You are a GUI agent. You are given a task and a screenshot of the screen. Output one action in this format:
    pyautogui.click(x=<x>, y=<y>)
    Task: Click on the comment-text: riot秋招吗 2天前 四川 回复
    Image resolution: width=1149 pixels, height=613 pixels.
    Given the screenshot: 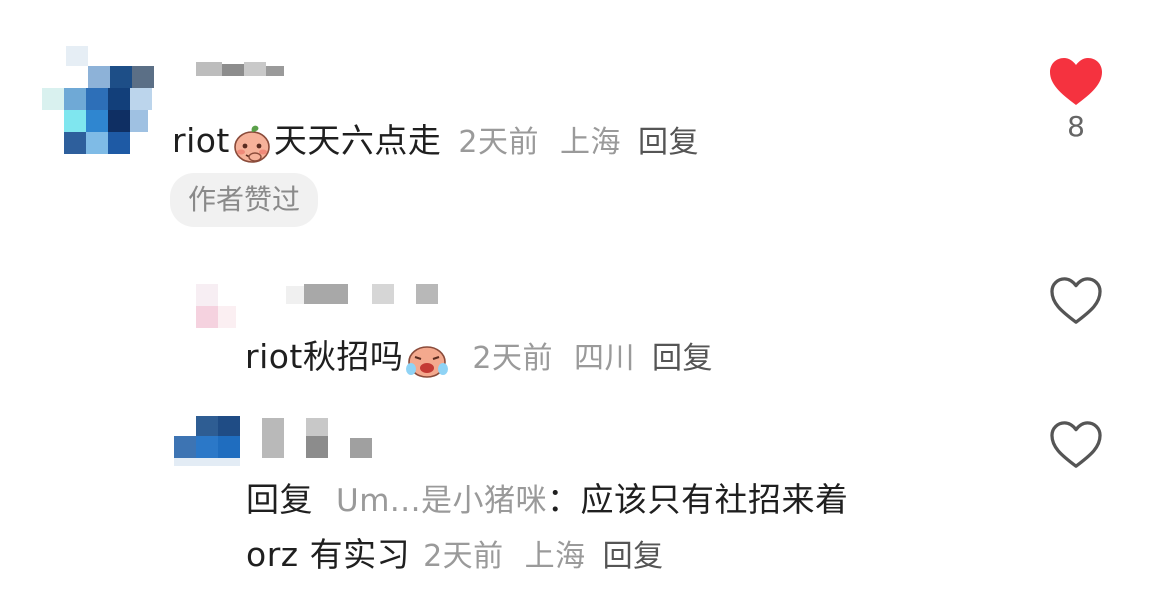 What is the action you would take?
    pyautogui.click(x=479, y=355)
    